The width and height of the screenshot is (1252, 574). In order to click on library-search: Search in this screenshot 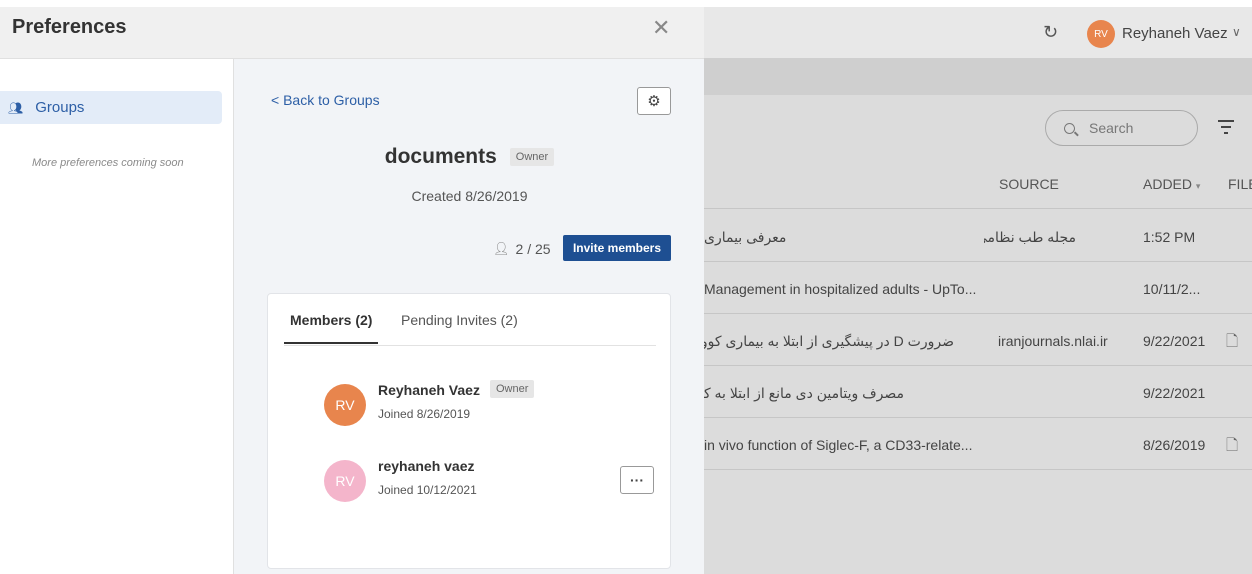, I will do `click(1121, 128)`.